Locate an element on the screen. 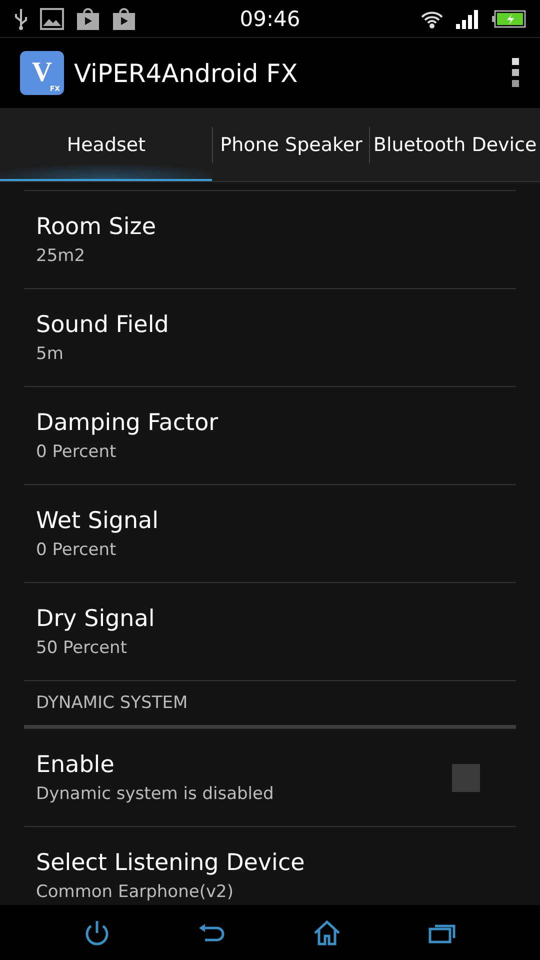 This screenshot has width=540, height=960. preference-summary: Common Earphone(v2) is located at coordinates (135, 892).